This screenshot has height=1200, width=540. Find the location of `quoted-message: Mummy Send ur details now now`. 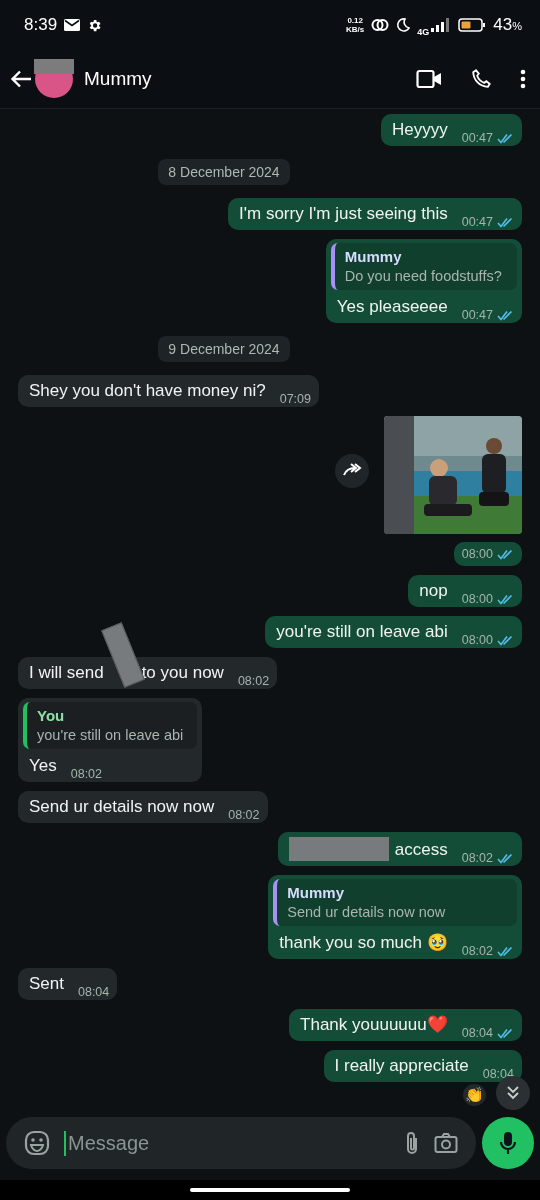

quoted-message: Mummy Send ur details now now is located at coordinates (395, 902).